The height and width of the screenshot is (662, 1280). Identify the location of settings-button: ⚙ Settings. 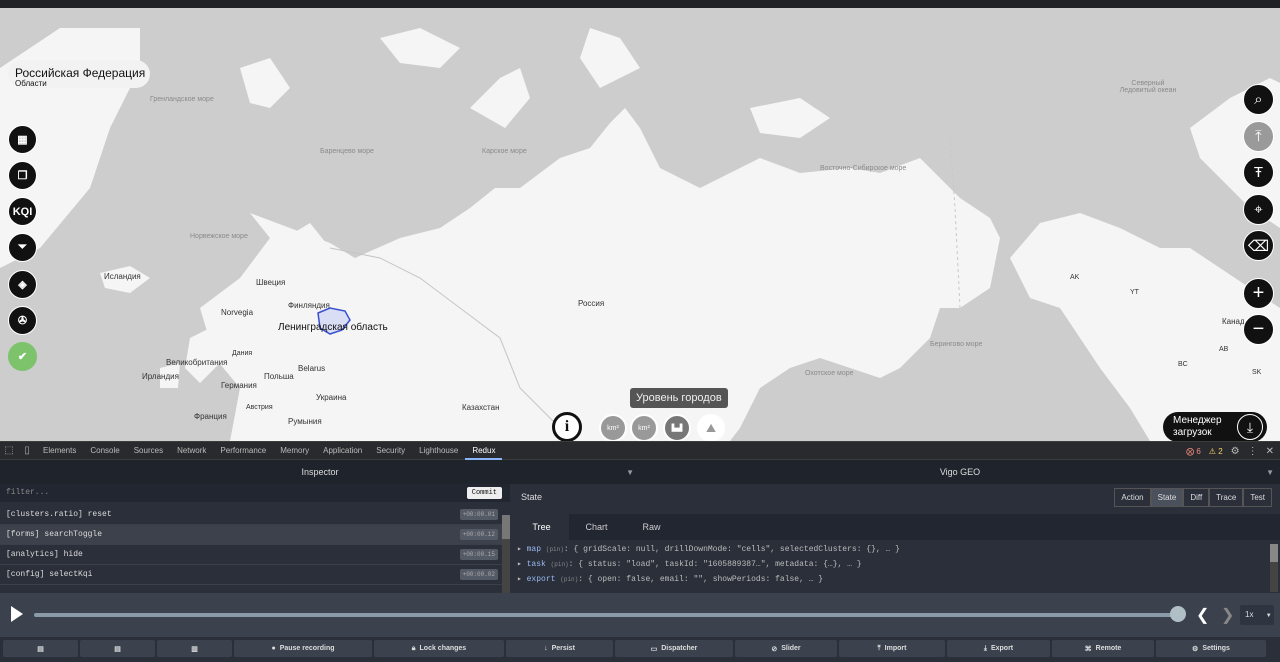
(1211, 648).